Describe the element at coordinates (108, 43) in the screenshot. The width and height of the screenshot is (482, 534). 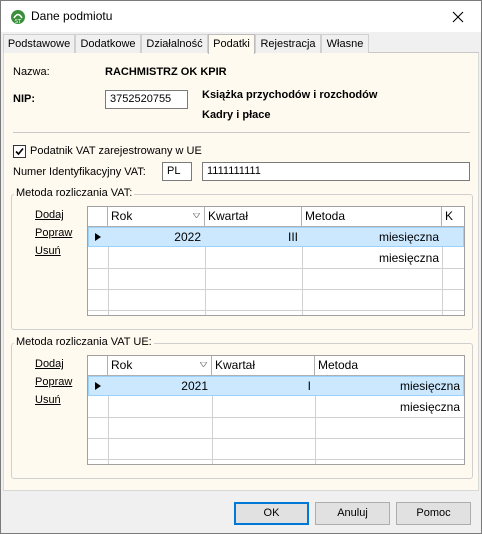
I see `tab-dodatkowe: Dodatkowe` at that location.